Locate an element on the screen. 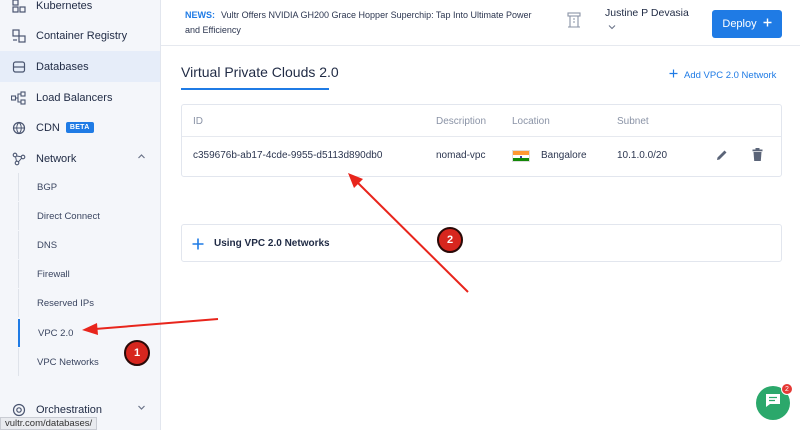 Image resolution: width=800 pixels, height=430 pixels. deploy-label: Deploy is located at coordinates (739, 24).